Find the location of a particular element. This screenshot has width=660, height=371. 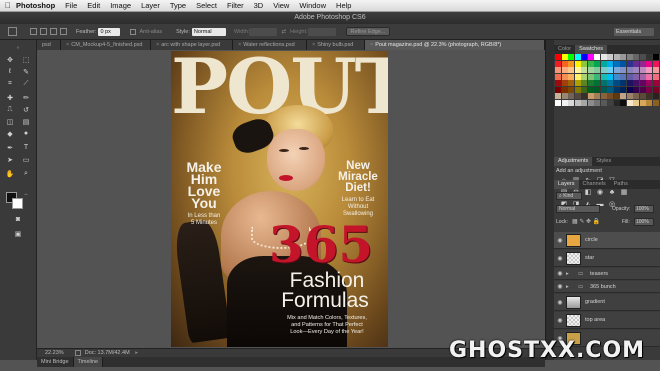

tab-document-4: × Water reflections.psd is located at coordinates (270, 45).